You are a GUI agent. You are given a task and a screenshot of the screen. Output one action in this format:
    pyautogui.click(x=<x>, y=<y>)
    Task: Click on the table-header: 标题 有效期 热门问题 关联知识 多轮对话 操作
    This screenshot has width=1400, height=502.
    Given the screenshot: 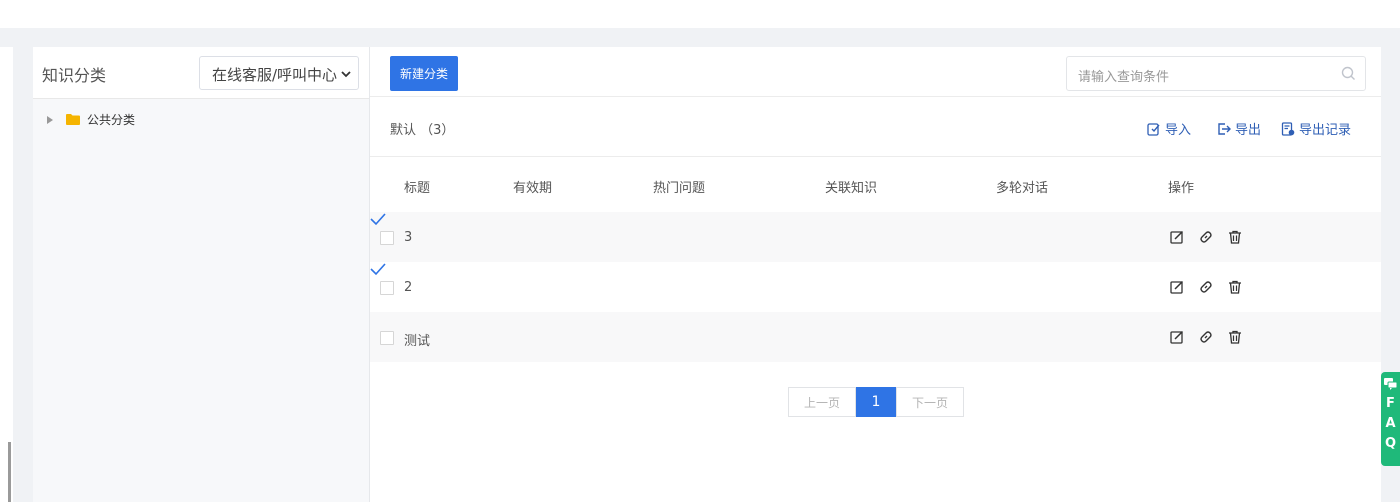 What is the action you would take?
    pyautogui.click(x=875, y=184)
    